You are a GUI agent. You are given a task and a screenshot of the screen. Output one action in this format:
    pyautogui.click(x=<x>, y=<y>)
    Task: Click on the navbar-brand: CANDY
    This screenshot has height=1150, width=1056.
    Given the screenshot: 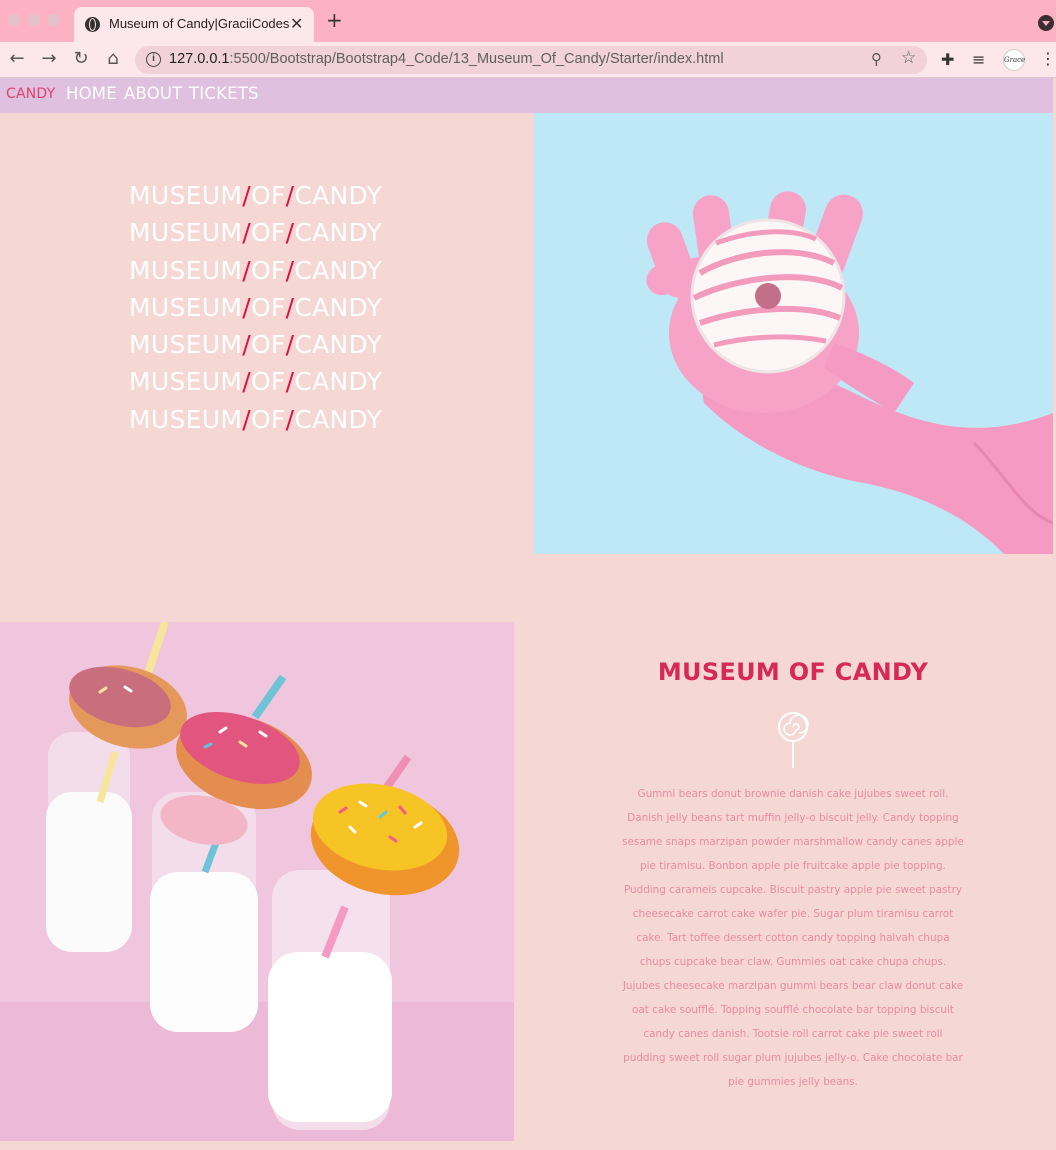 What is the action you would take?
    pyautogui.click(x=30, y=94)
    